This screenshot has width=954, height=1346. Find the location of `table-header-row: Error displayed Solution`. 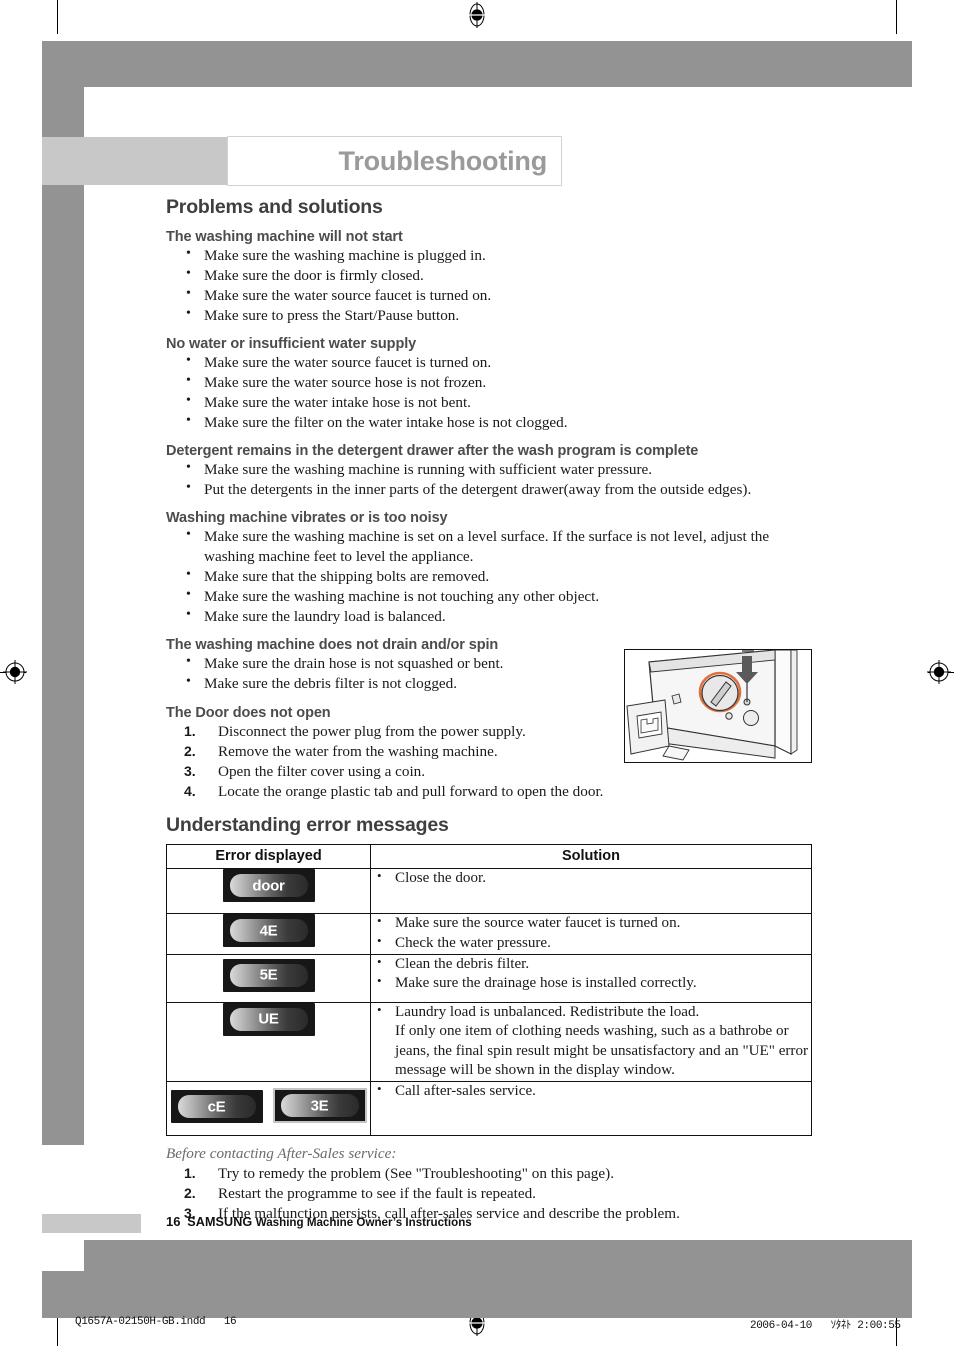

table-header-row: Error displayed Solution is located at coordinates (489, 857).